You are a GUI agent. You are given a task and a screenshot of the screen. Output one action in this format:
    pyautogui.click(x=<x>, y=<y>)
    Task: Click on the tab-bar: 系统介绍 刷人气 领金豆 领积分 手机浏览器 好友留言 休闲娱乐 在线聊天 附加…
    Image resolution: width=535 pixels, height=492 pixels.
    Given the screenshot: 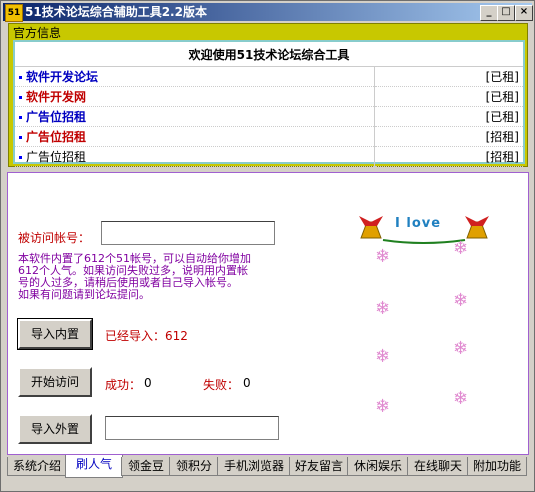 What is the action you would take?
    pyautogui.click(x=267, y=466)
    